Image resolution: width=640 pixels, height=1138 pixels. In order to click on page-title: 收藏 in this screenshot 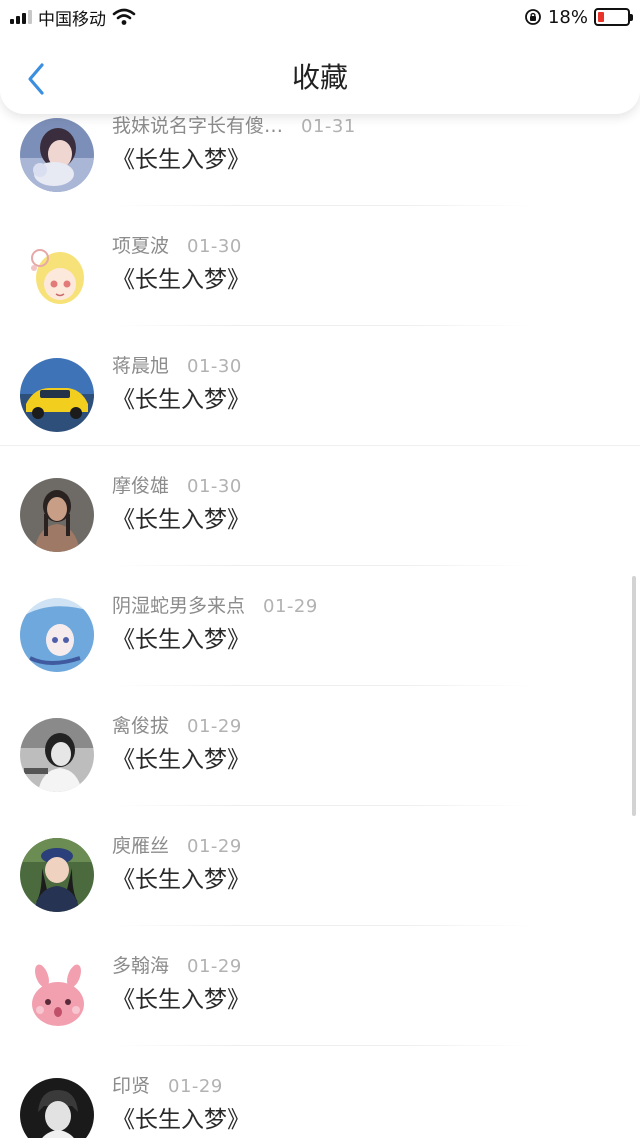, I will do `click(319, 77)`.